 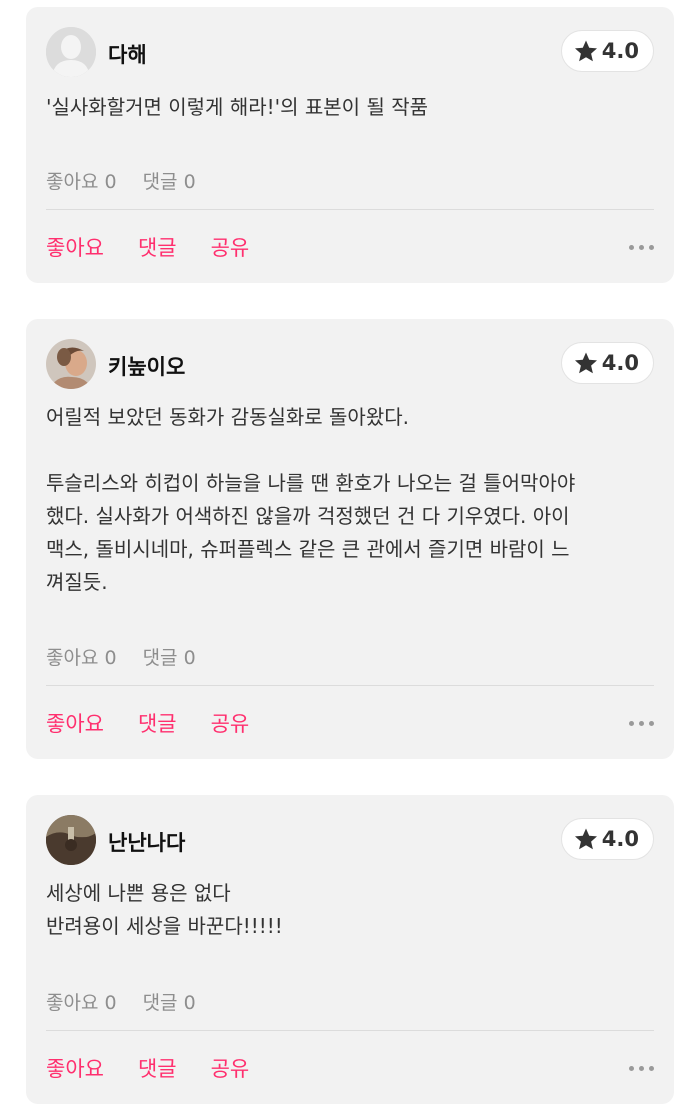 I want to click on review-text: '실사화할거면 이렇게 해라!'의 표본이 될 작품, so click(x=237, y=107).